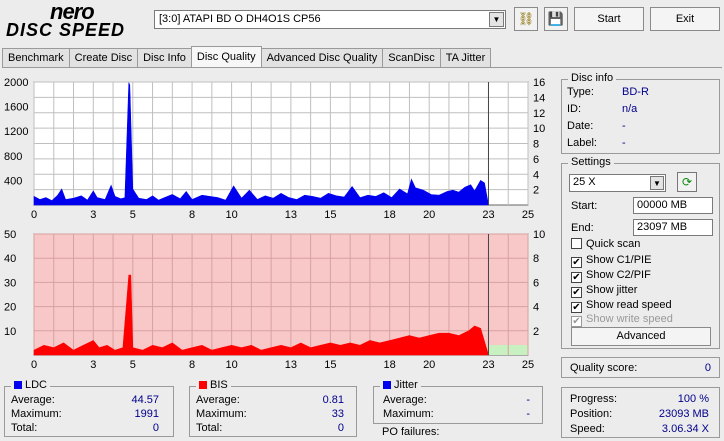 This screenshot has width=724, height=441. What do you see at coordinates (641, 336) in the screenshot?
I see `advanced-button: Advanced` at bounding box center [641, 336].